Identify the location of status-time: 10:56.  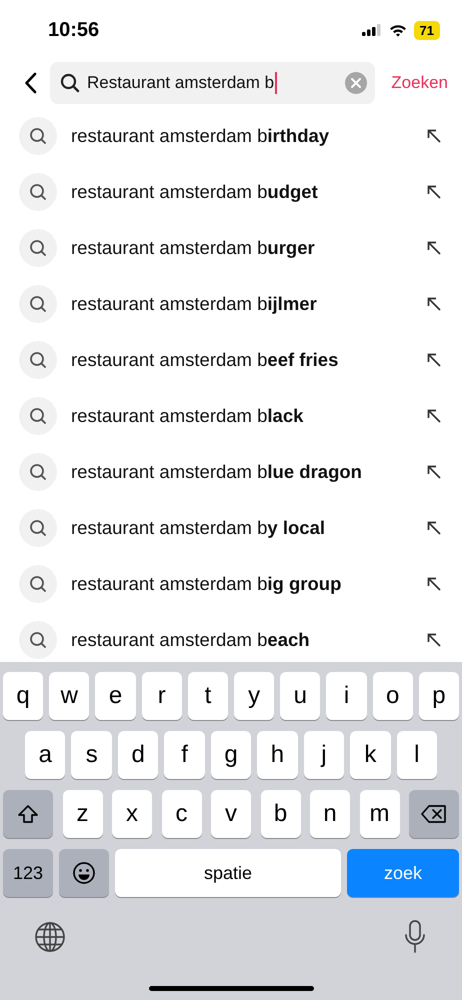
(74, 30).